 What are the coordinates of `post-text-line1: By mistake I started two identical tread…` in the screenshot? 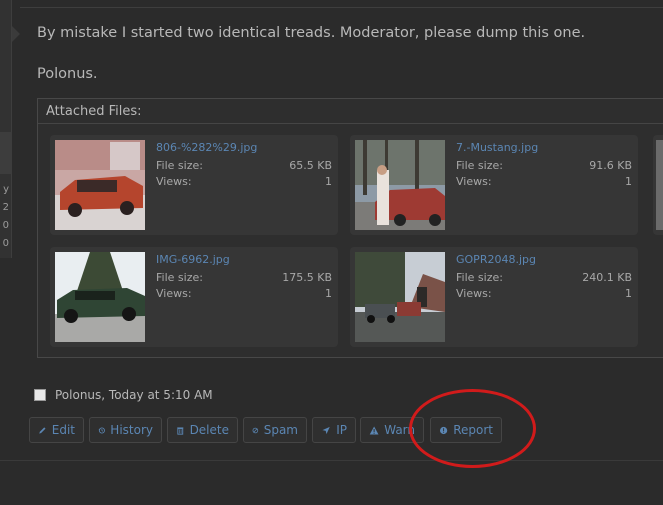 It's located at (311, 33).